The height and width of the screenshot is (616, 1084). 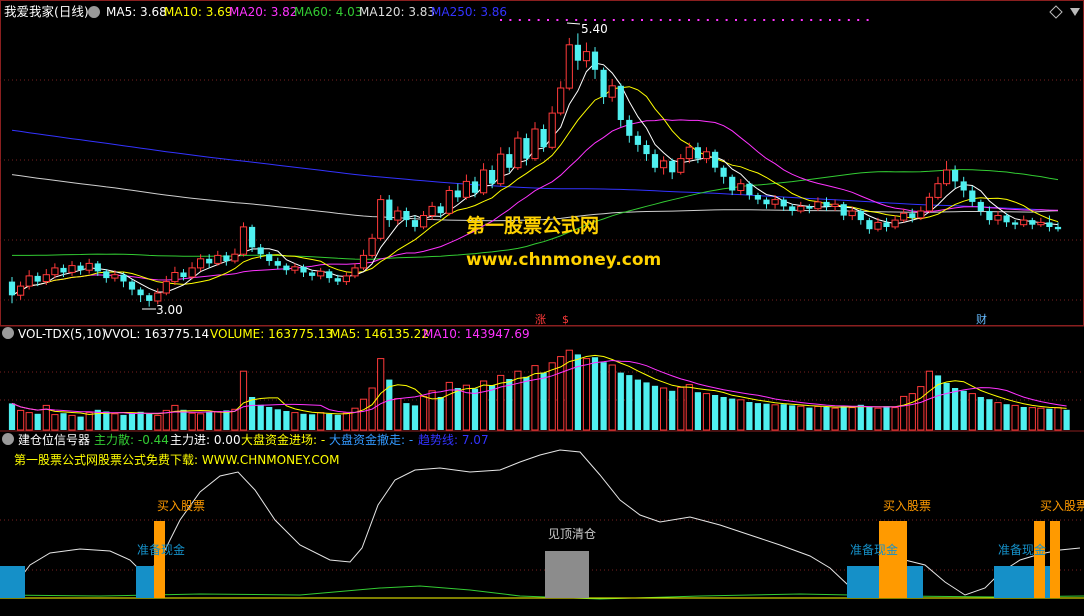 What do you see at coordinates (572, 534) in the screenshot?
I see `clear-label: 见顶清仓` at bounding box center [572, 534].